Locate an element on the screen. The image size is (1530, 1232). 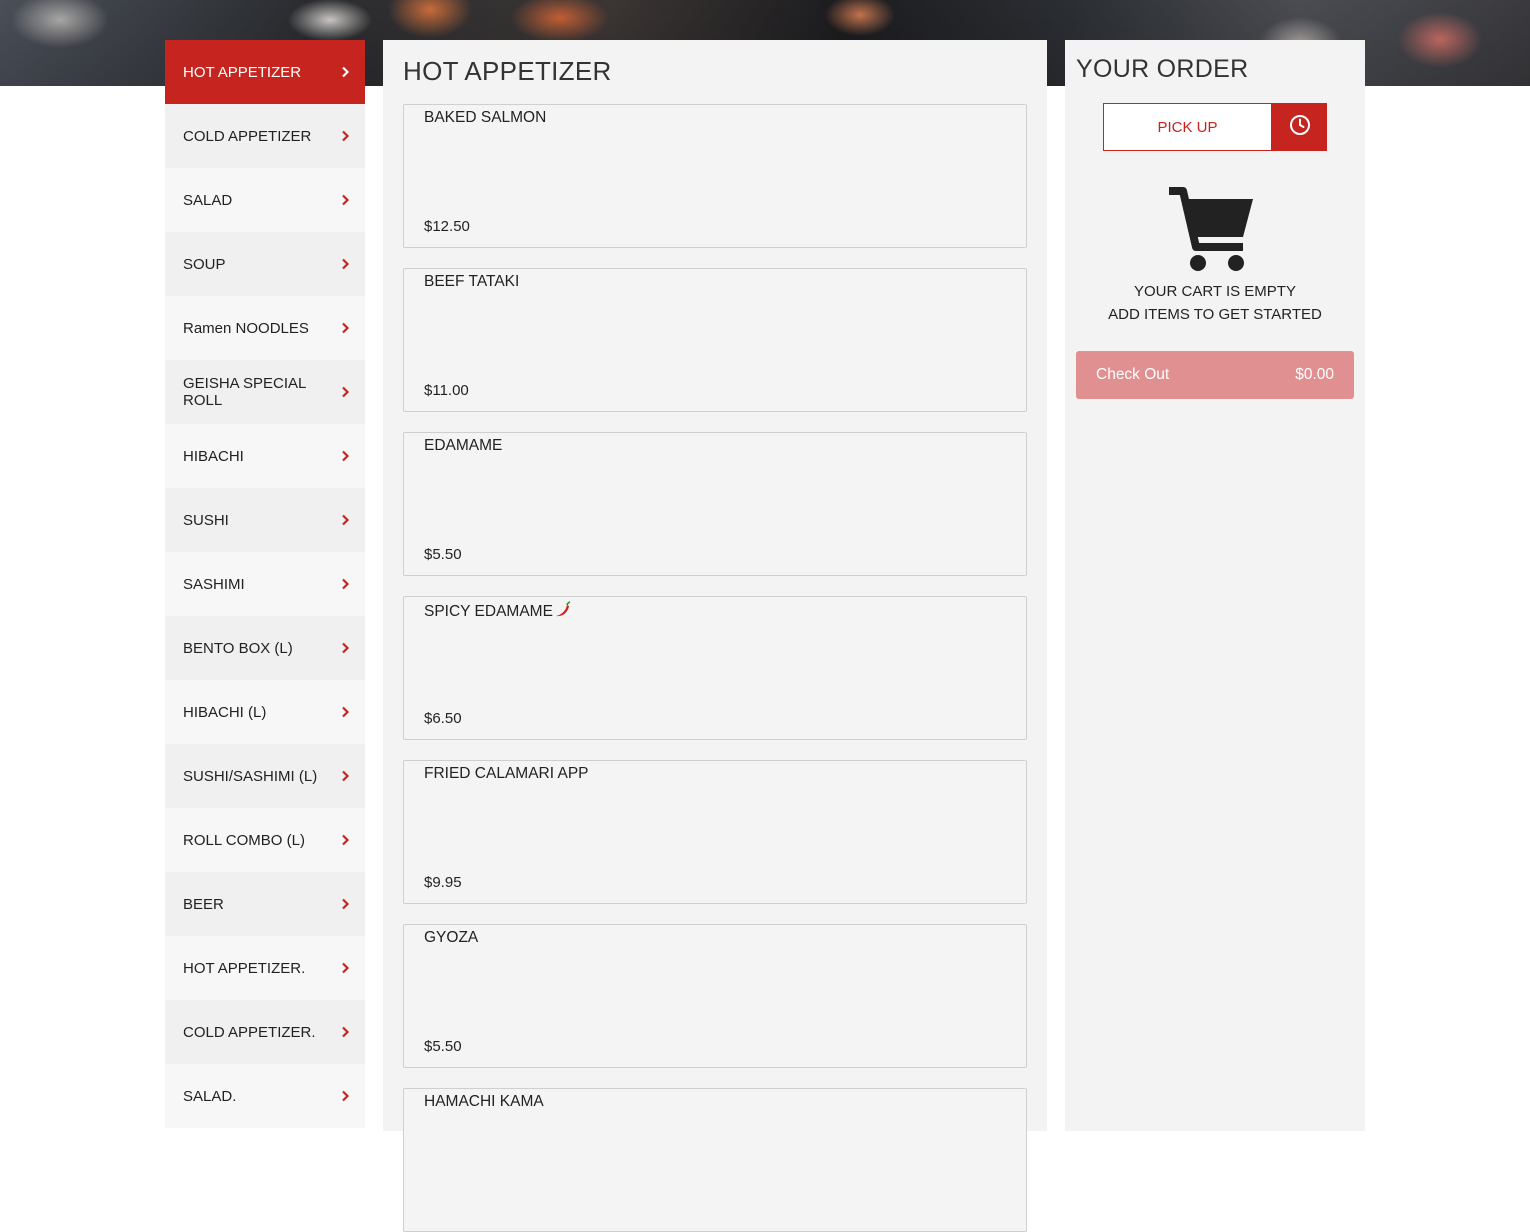
checkout-label: Check Out is located at coordinates (1133, 374).